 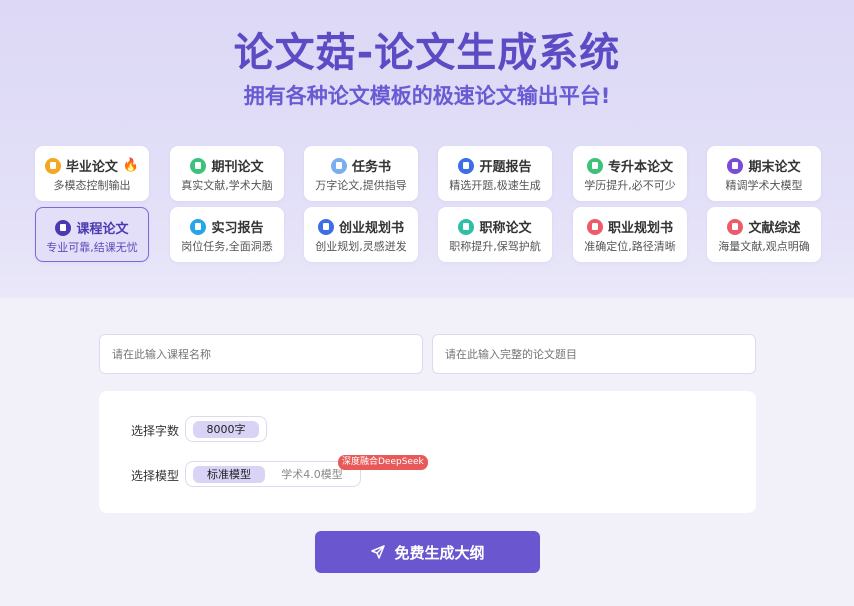 I want to click on paper-type-card: 创业规划书创业规划,灵感迸发, so click(x=361, y=234).